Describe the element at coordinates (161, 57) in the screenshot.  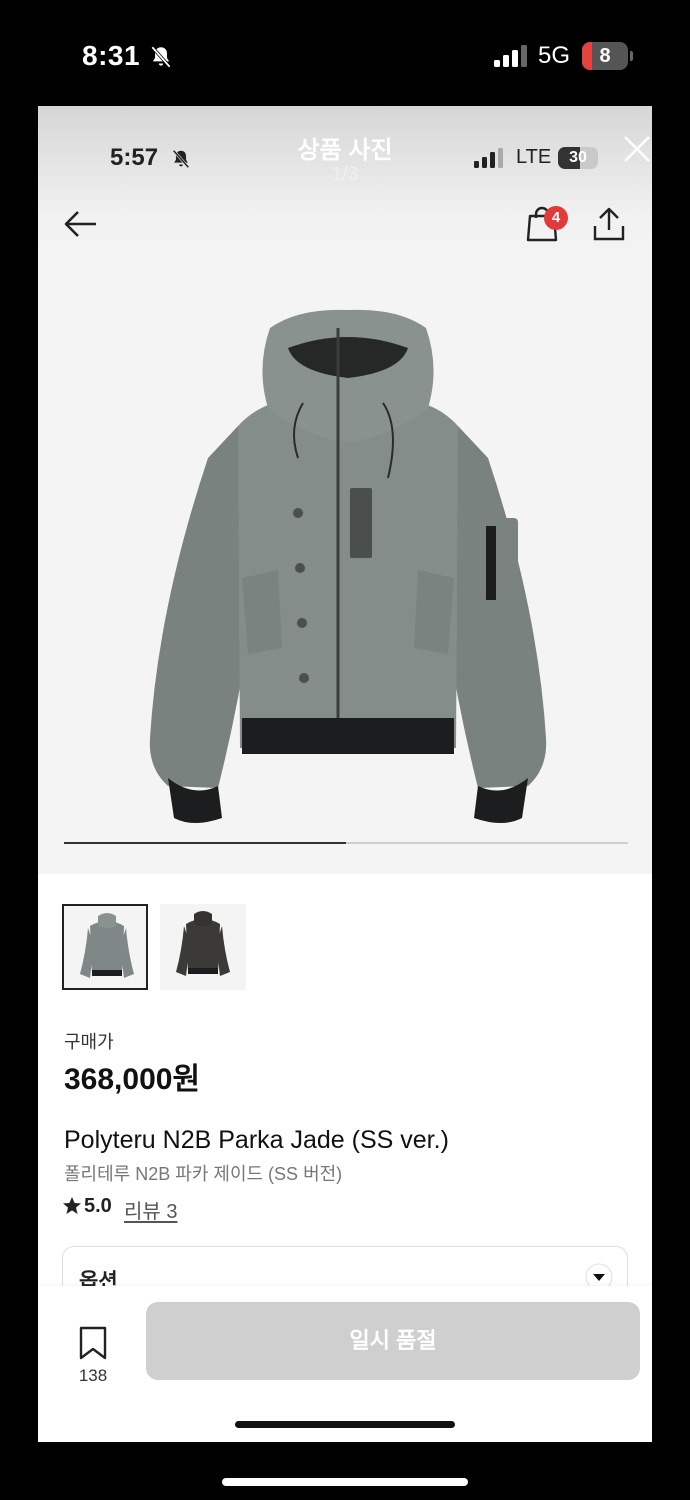
I see `bell-muted-icon` at that location.